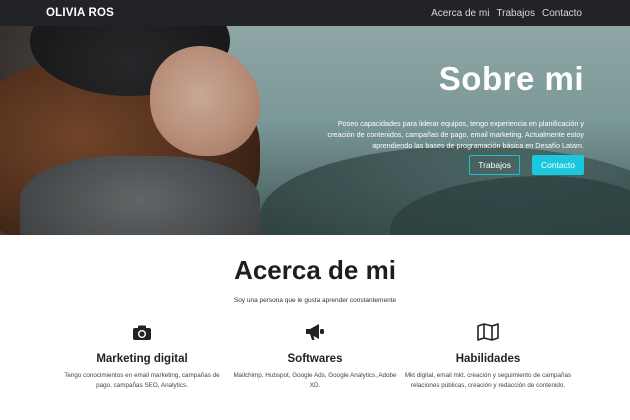 This screenshot has height=420, width=630. I want to click on map-icon, so click(488, 332).